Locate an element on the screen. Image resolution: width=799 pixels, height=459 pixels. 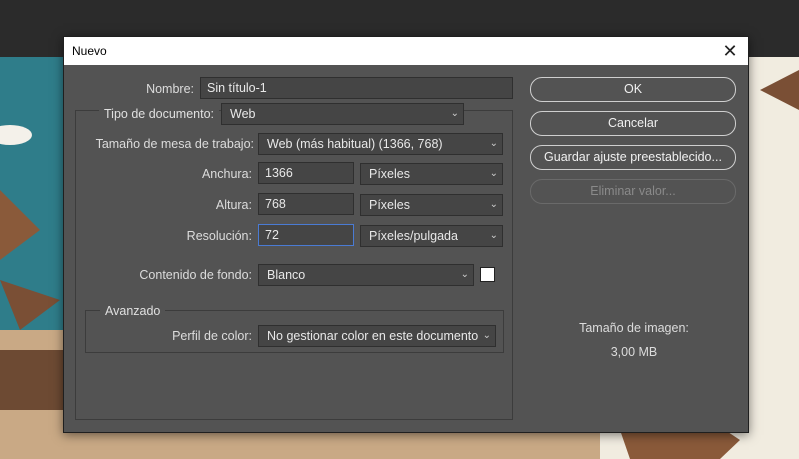
resolucion-unit-value: Píxeles/pulgada is located at coordinates (413, 236).